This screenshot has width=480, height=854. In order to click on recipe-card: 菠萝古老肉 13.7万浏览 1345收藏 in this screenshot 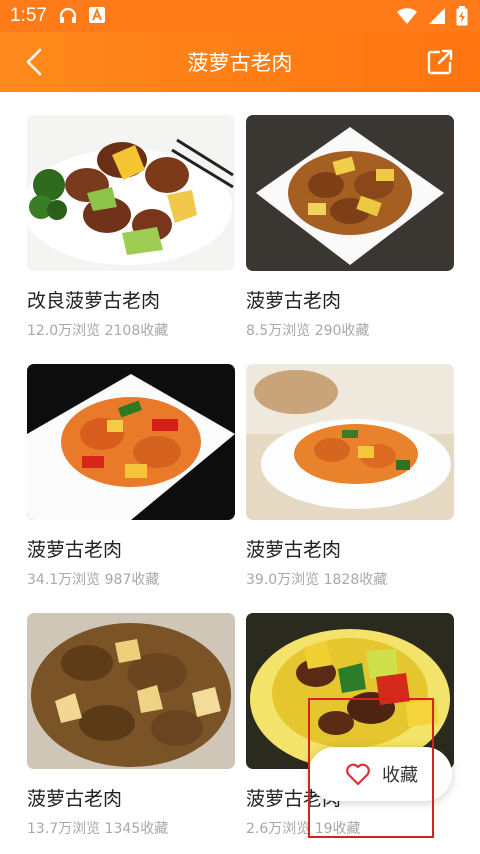, I will do `click(131, 725)`.